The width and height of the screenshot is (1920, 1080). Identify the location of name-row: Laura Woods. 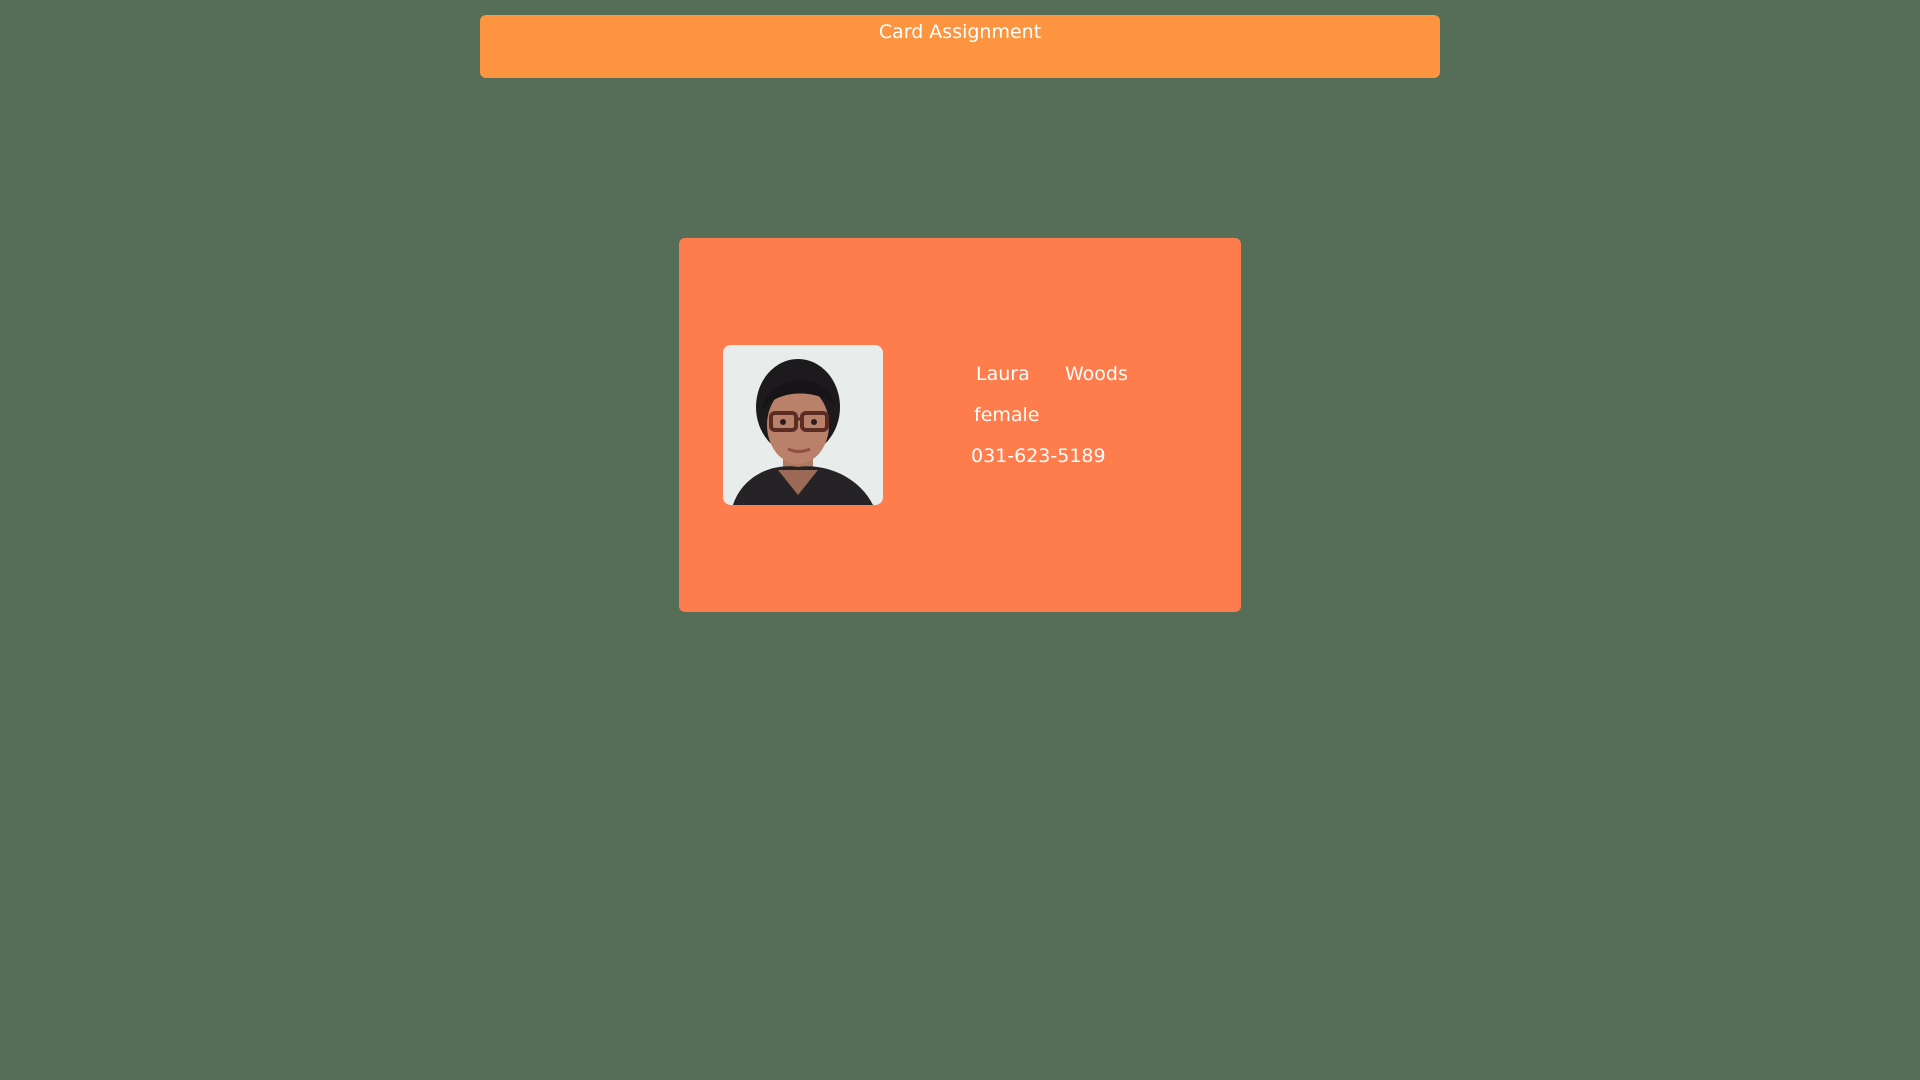
(1050, 374).